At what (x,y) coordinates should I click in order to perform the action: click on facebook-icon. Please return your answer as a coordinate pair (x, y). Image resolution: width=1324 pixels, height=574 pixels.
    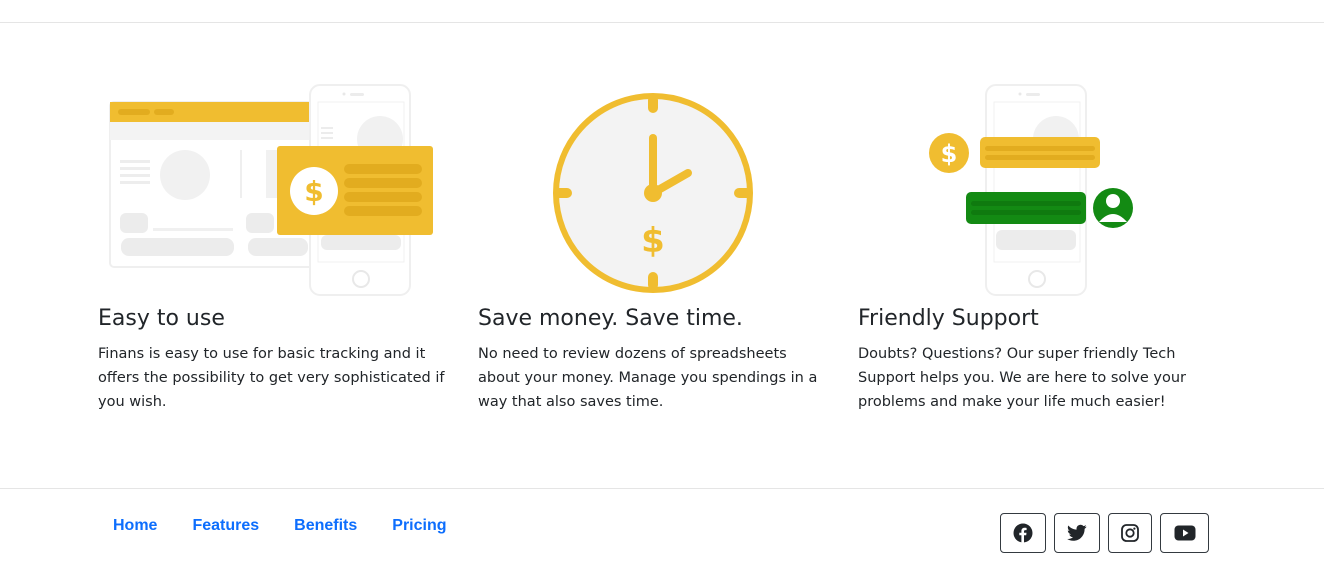
    Looking at the image, I should click on (1023, 533).